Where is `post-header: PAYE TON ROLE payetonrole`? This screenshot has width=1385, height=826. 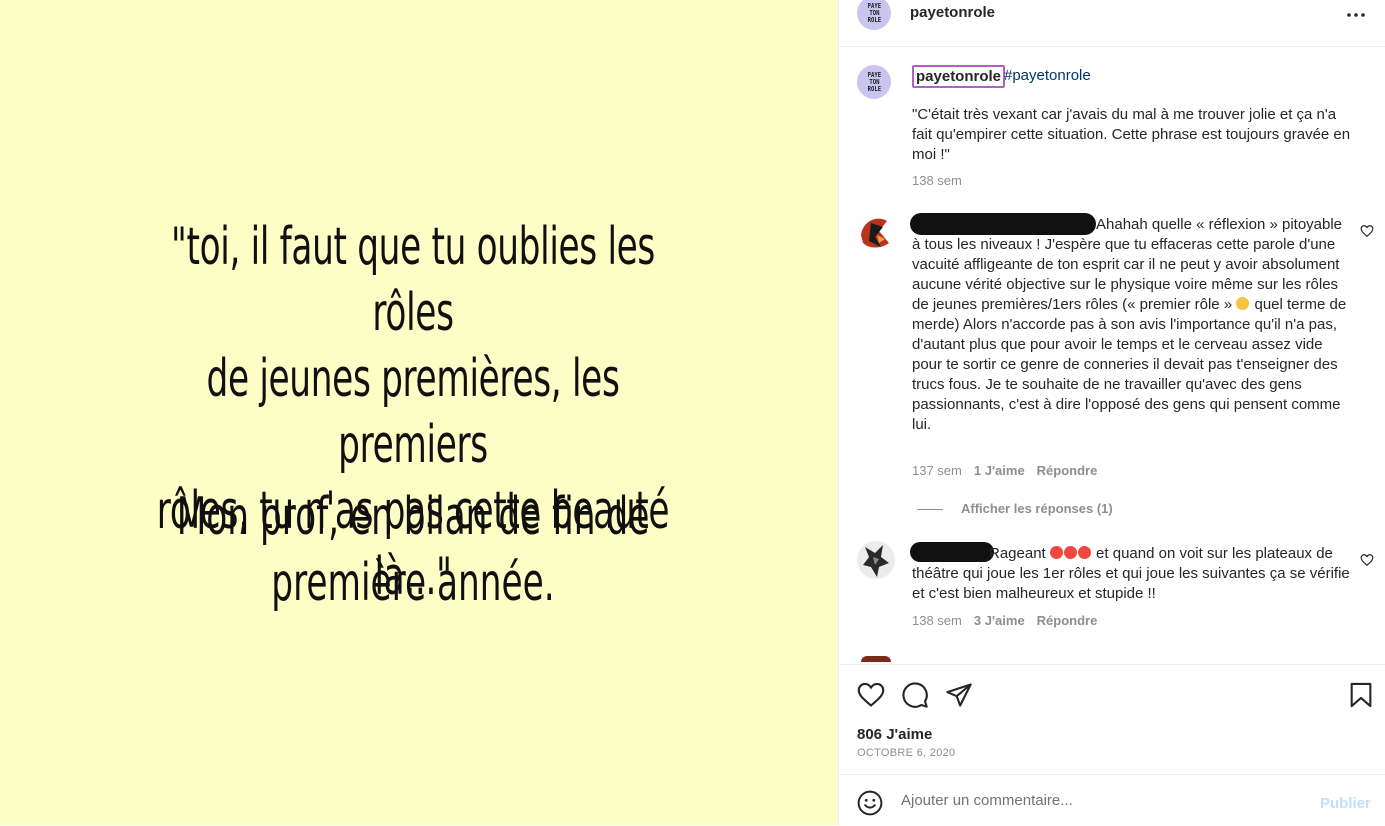
post-header: PAYE TON ROLE payetonrole is located at coordinates (1112, 23).